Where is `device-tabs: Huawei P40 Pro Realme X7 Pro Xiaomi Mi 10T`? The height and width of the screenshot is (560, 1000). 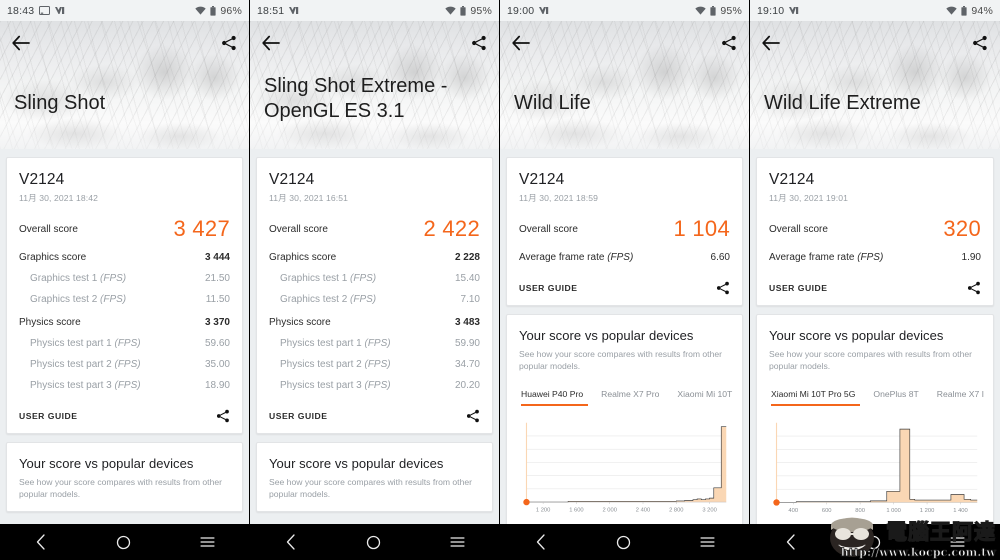 device-tabs: Huawei P40 Pro Realme X7 Pro Xiaomi Mi 10T is located at coordinates (625, 395).